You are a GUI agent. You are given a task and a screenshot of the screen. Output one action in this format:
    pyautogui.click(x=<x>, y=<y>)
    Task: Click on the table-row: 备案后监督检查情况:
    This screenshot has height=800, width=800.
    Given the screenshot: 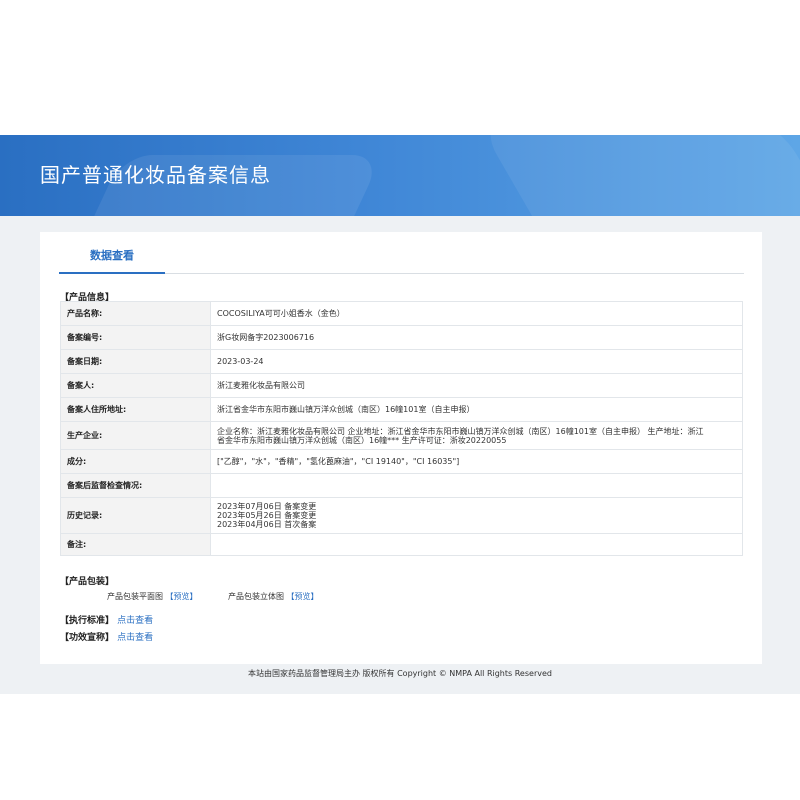 What is the action you would take?
    pyautogui.click(x=401, y=485)
    